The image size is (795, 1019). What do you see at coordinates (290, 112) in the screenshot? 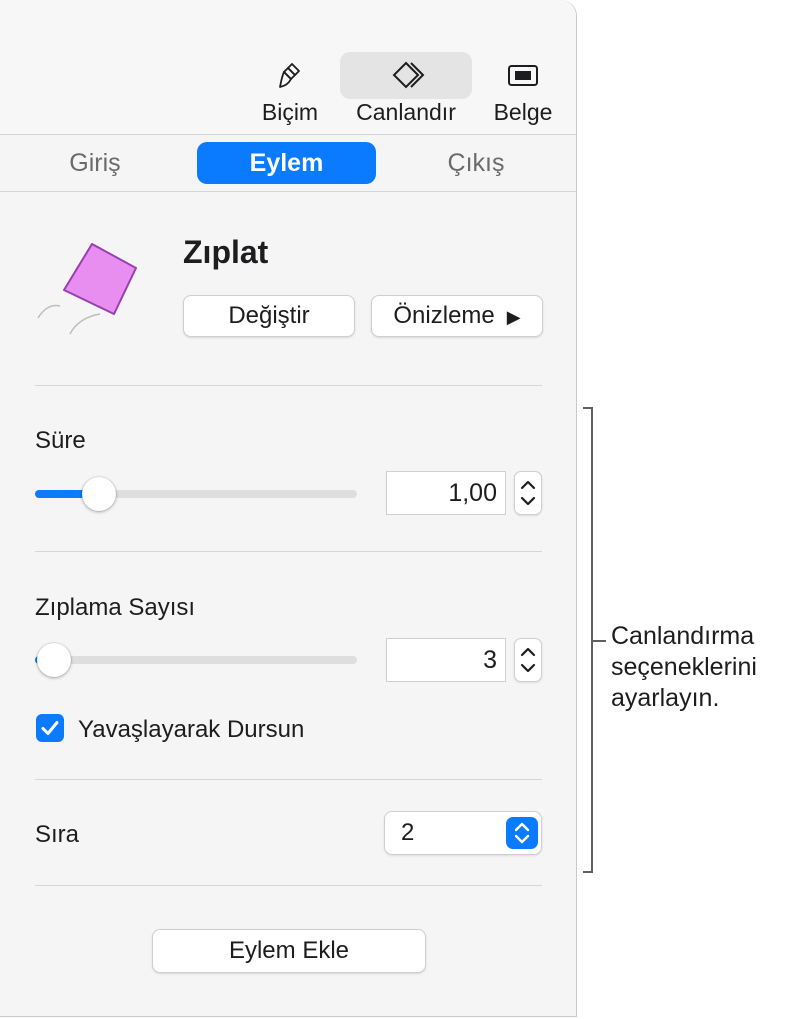
I see `format-tab-label: Biçim` at bounding box center [290, 112].